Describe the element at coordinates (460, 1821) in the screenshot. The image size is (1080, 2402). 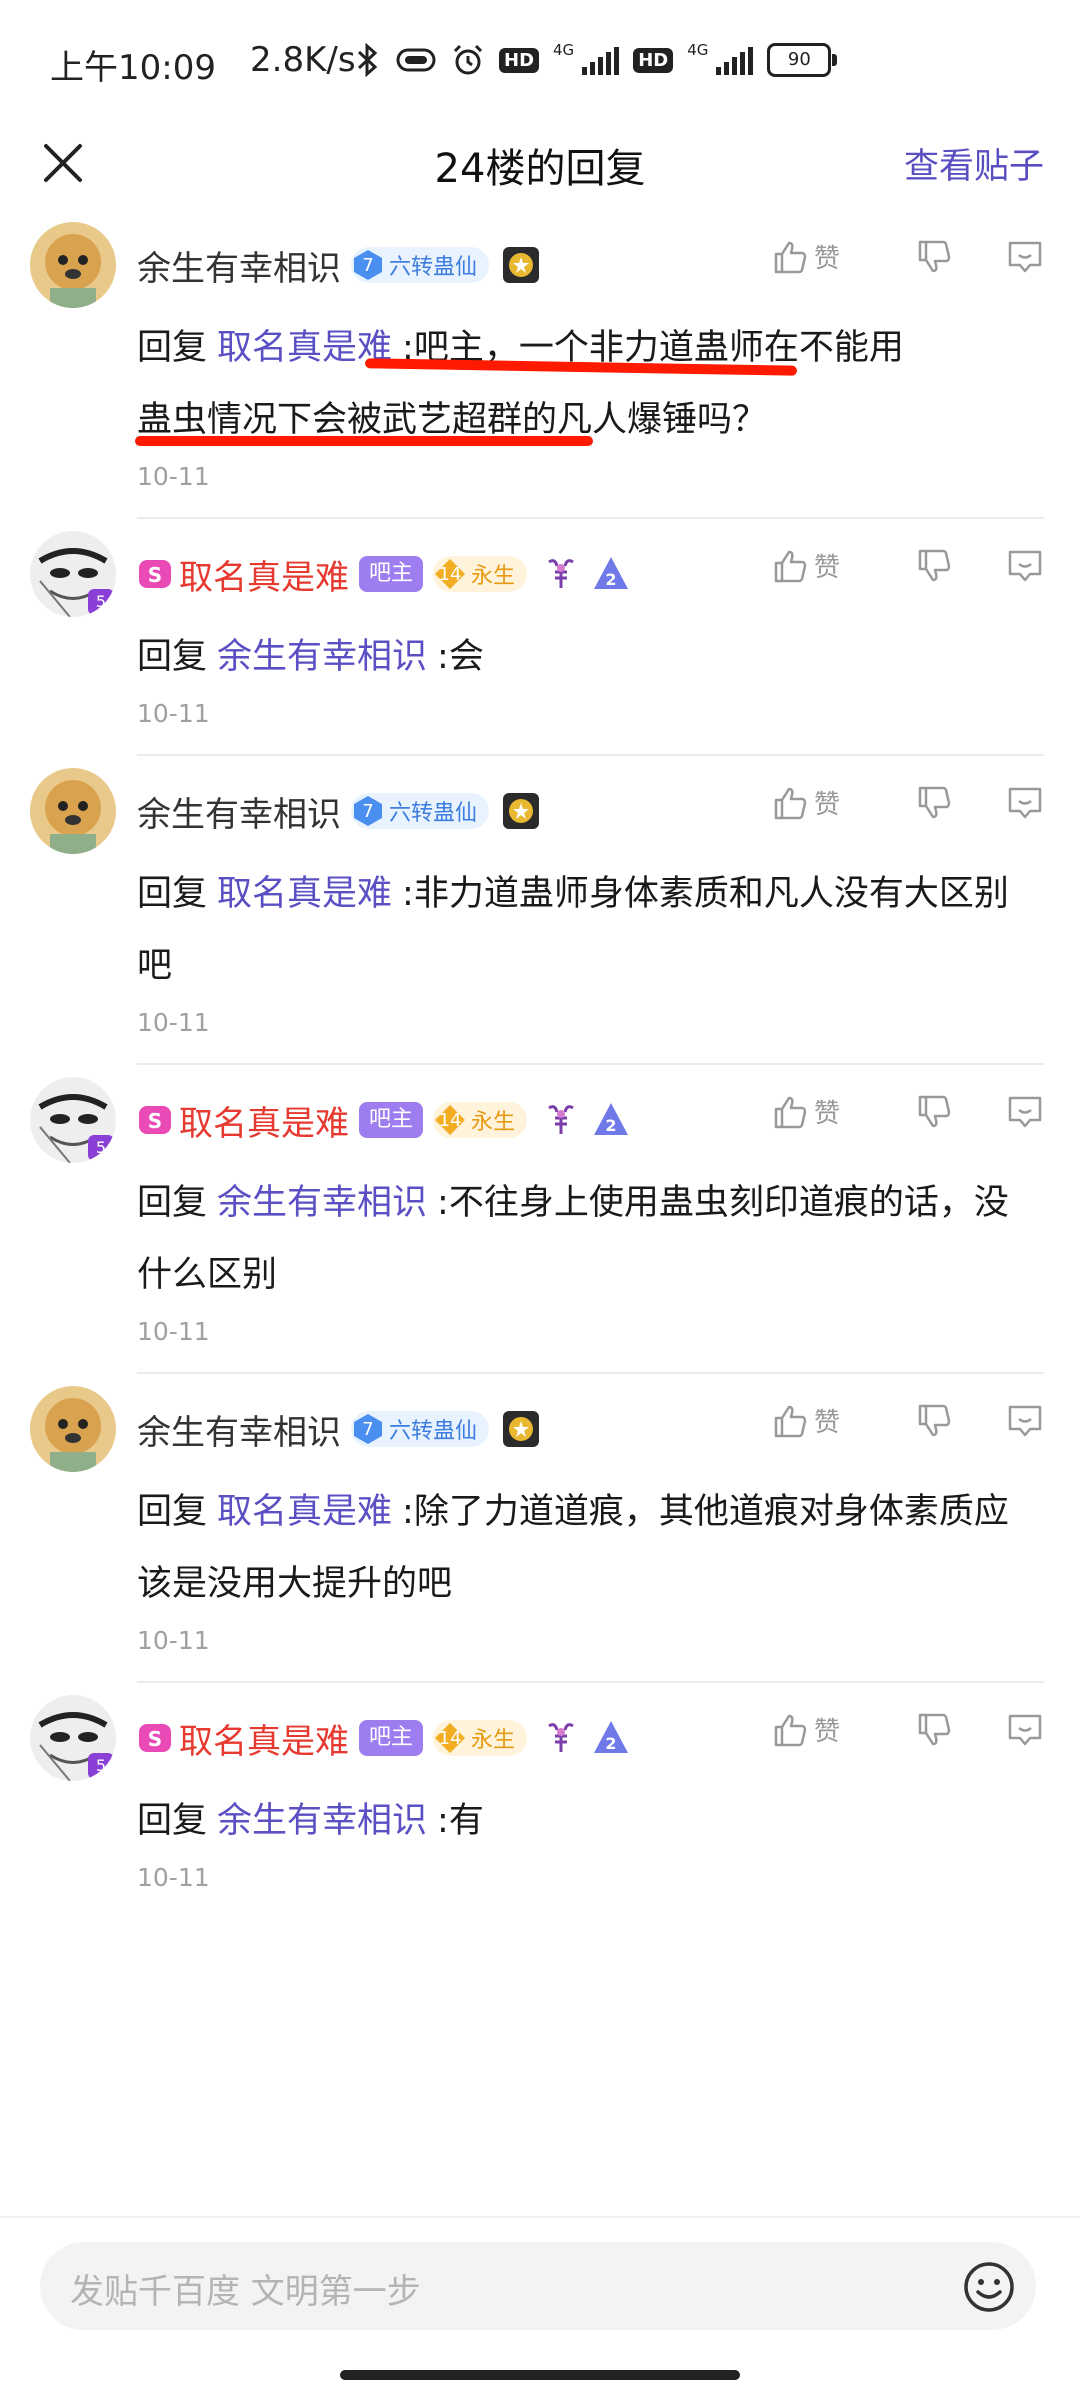
I see `reply-text: :有` at that location.